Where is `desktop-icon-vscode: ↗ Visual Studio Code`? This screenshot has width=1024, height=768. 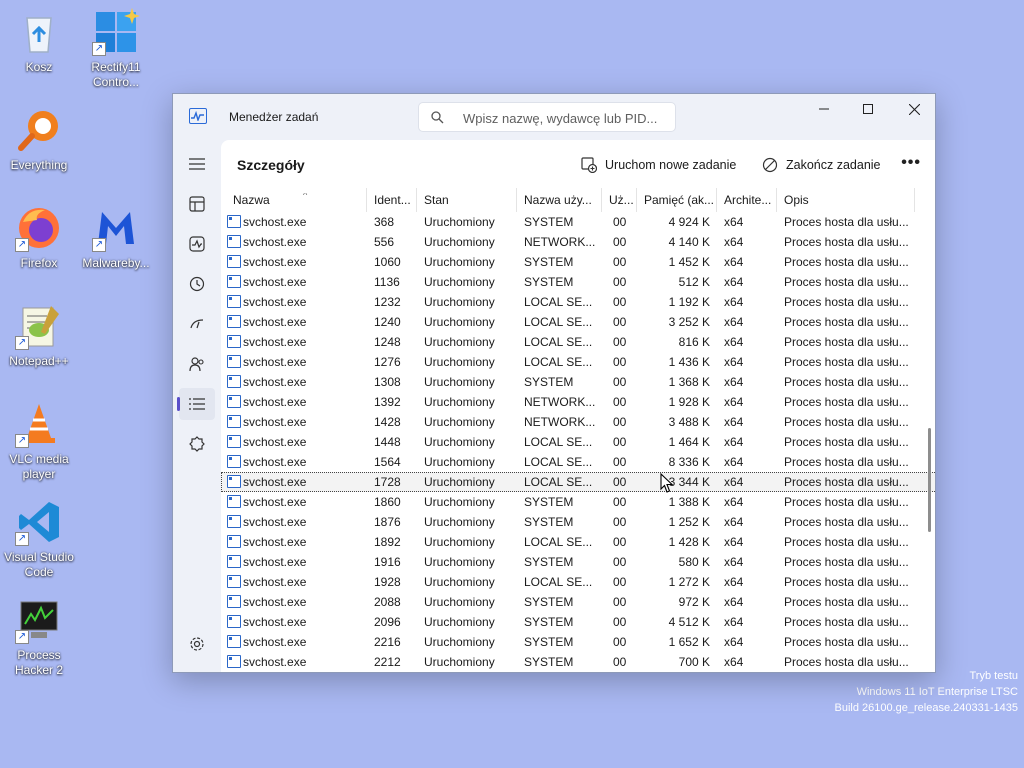
desktop-icon-vscode: ↗ Visual Studio Code is located at coordinates (40, 539).